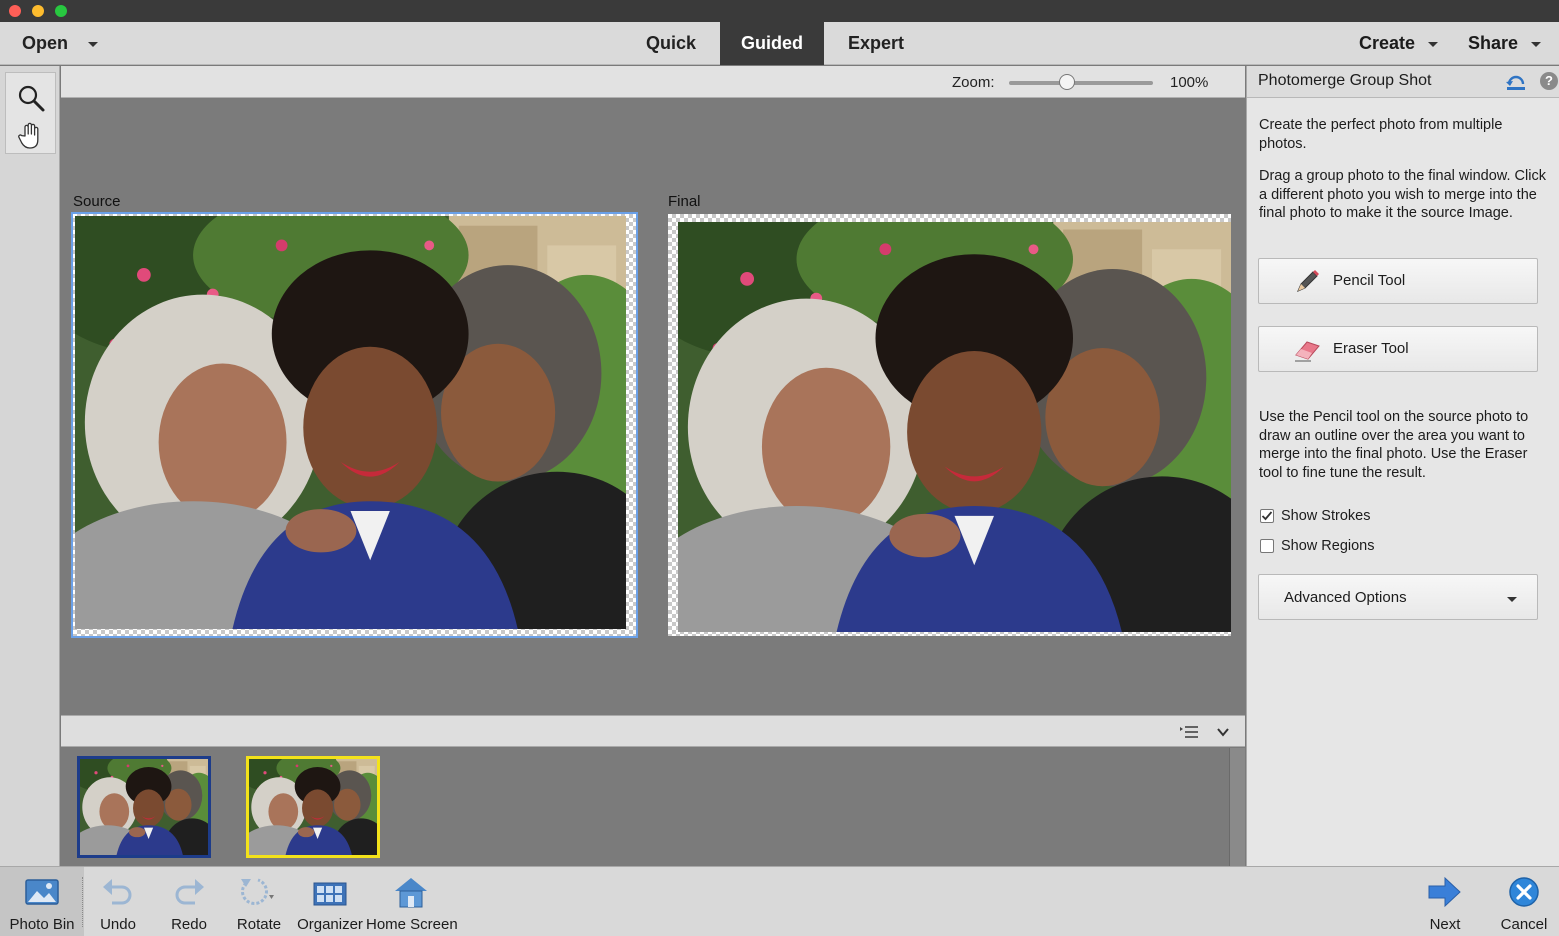 This screenshot has height=936, width=1559. I want to click on organizer-button: Organizer, so click(330, 901).